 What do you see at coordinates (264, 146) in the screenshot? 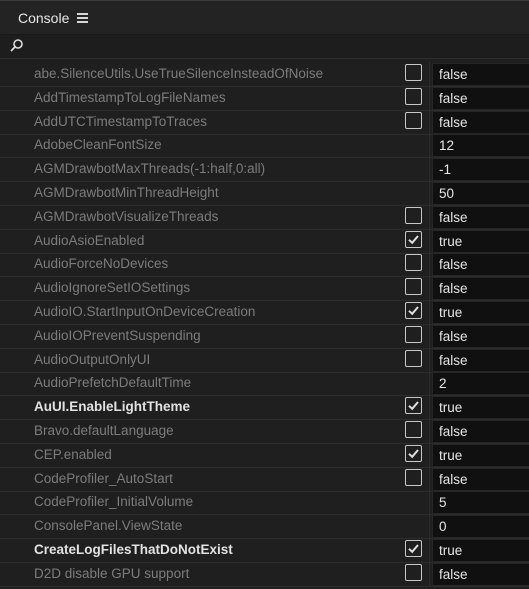
I see `table-row: AdobeCleanFontSize 12` at bounding box center [264, 146].